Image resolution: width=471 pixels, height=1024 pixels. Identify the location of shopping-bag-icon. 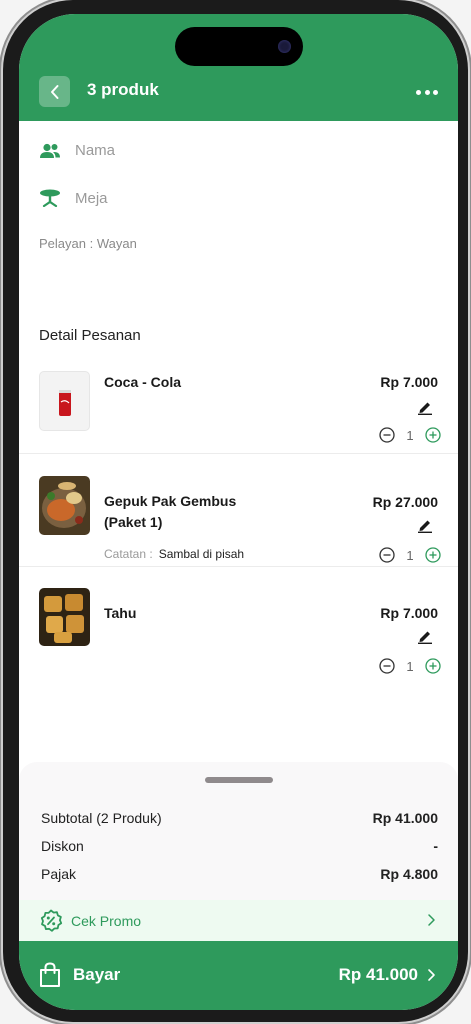
(50, 974).